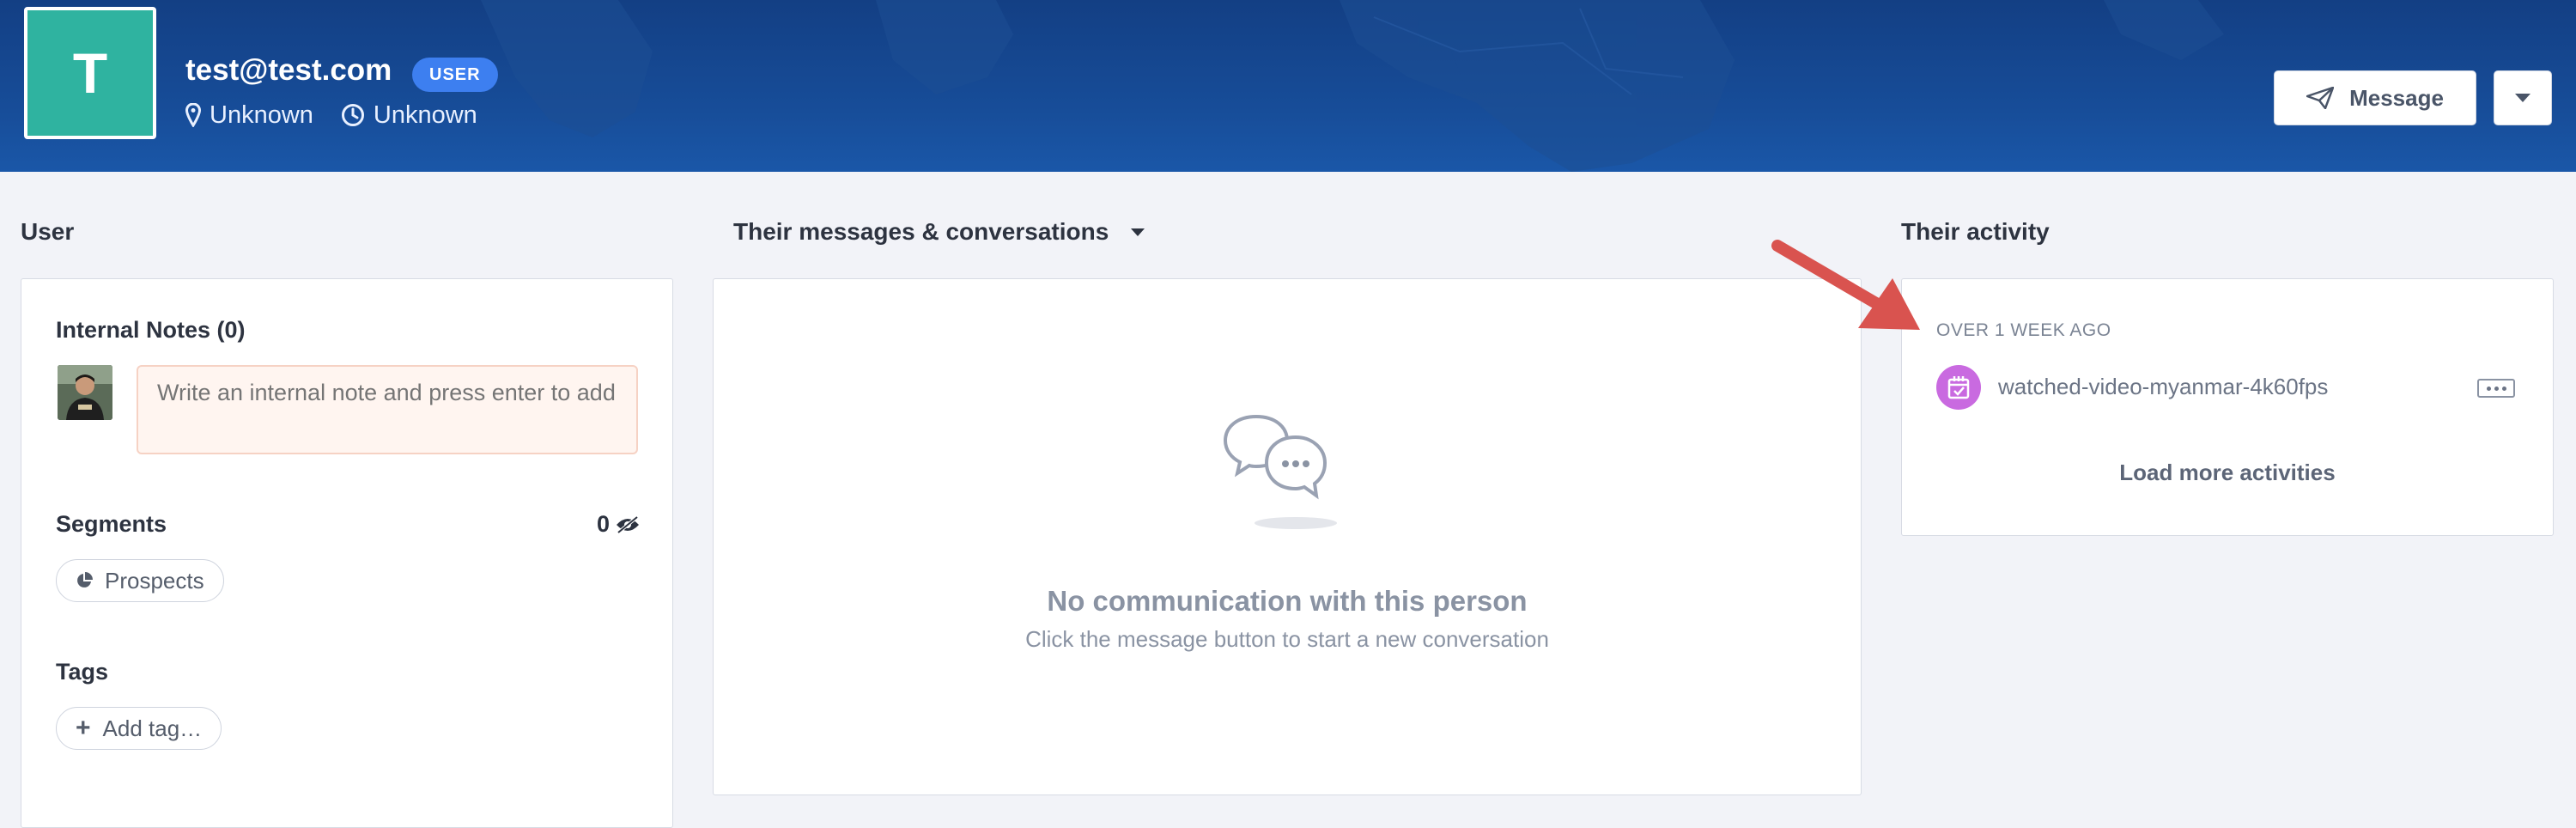 This screenshot has height=828, width=2576. What do you see at coordinates (82, 672) in the screenshot?
I see `tags-title: Tags` at bounding box center [82, 672].